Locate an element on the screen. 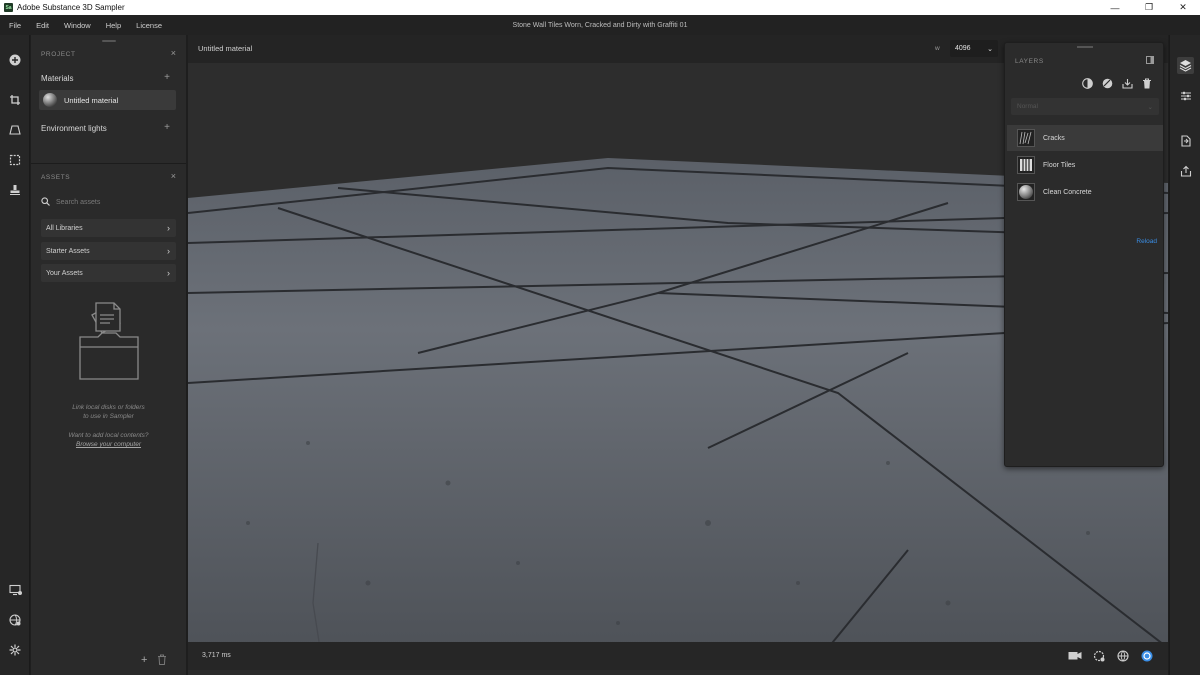 This screenshot has width=1200, height=675. minimize-button: — is located at coordinates (1115, 7).